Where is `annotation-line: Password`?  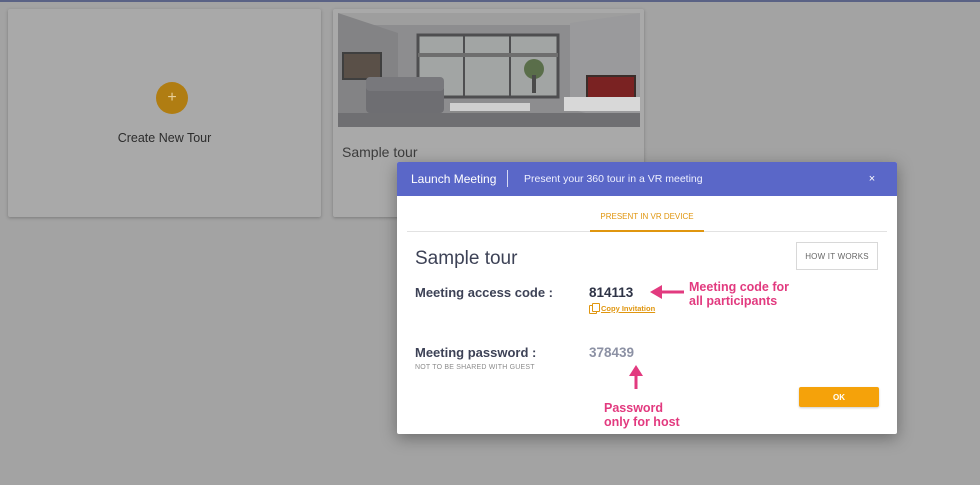
annotation-line: Password is located at coordinates (634, 408).